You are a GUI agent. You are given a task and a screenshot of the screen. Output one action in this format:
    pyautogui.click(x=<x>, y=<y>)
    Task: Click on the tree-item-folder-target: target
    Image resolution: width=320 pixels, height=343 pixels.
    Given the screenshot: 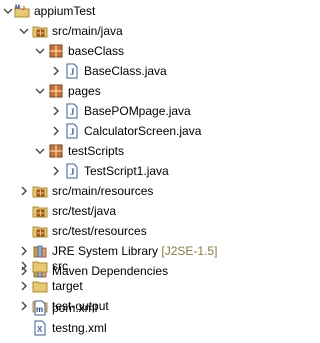 What is the action you would take?
    pyautogui.click(x=140, y=286)
    